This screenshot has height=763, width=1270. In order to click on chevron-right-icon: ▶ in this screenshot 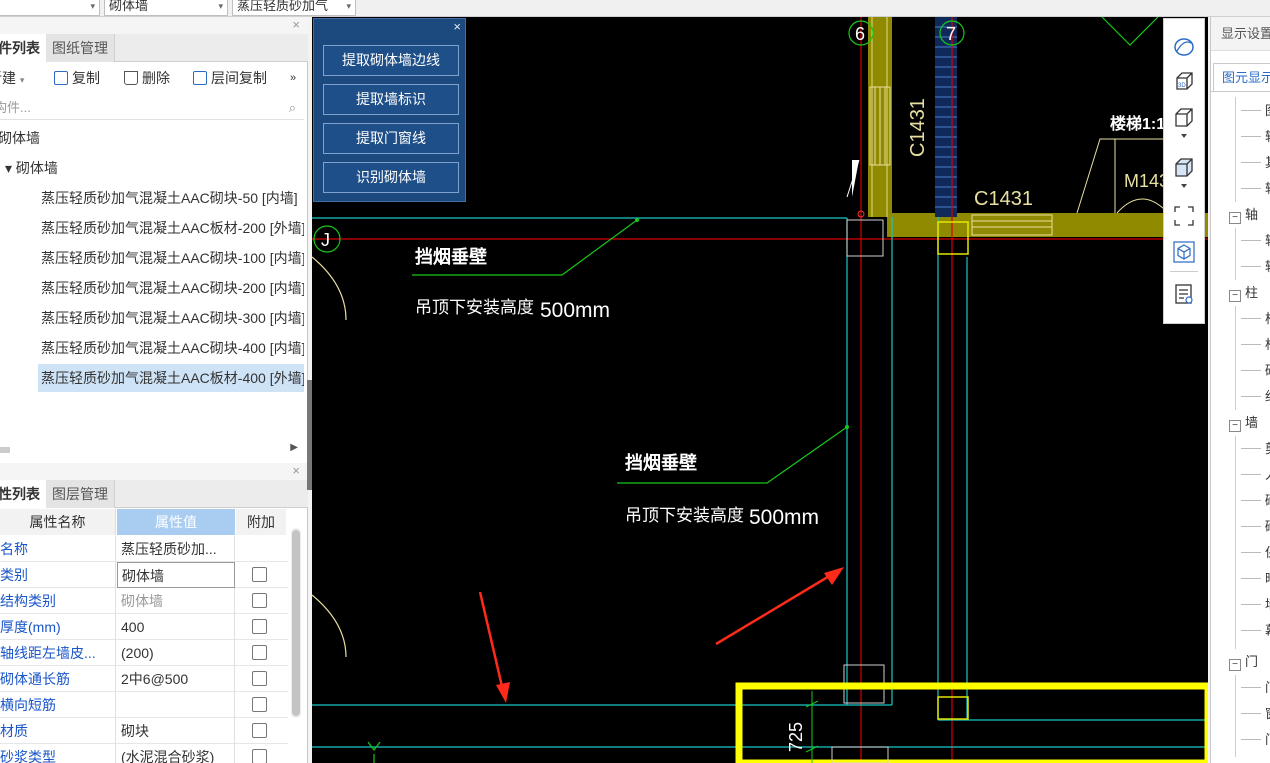, I will do `click(294, 447)`.